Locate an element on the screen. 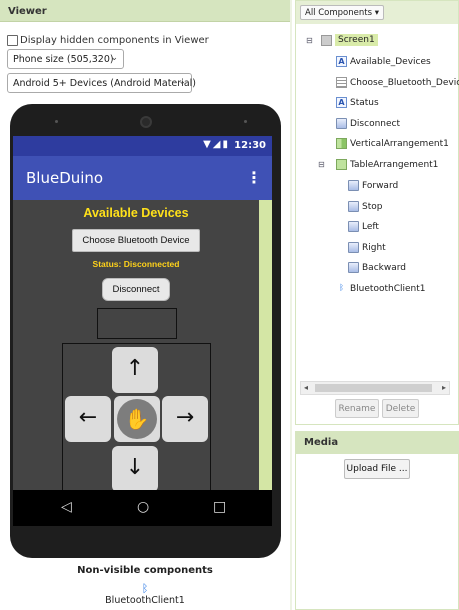 The height and width of the screenshot is (610, 459). tree-item-table-arrangement: TableArrangement1 is located at coordinates (387, 164).